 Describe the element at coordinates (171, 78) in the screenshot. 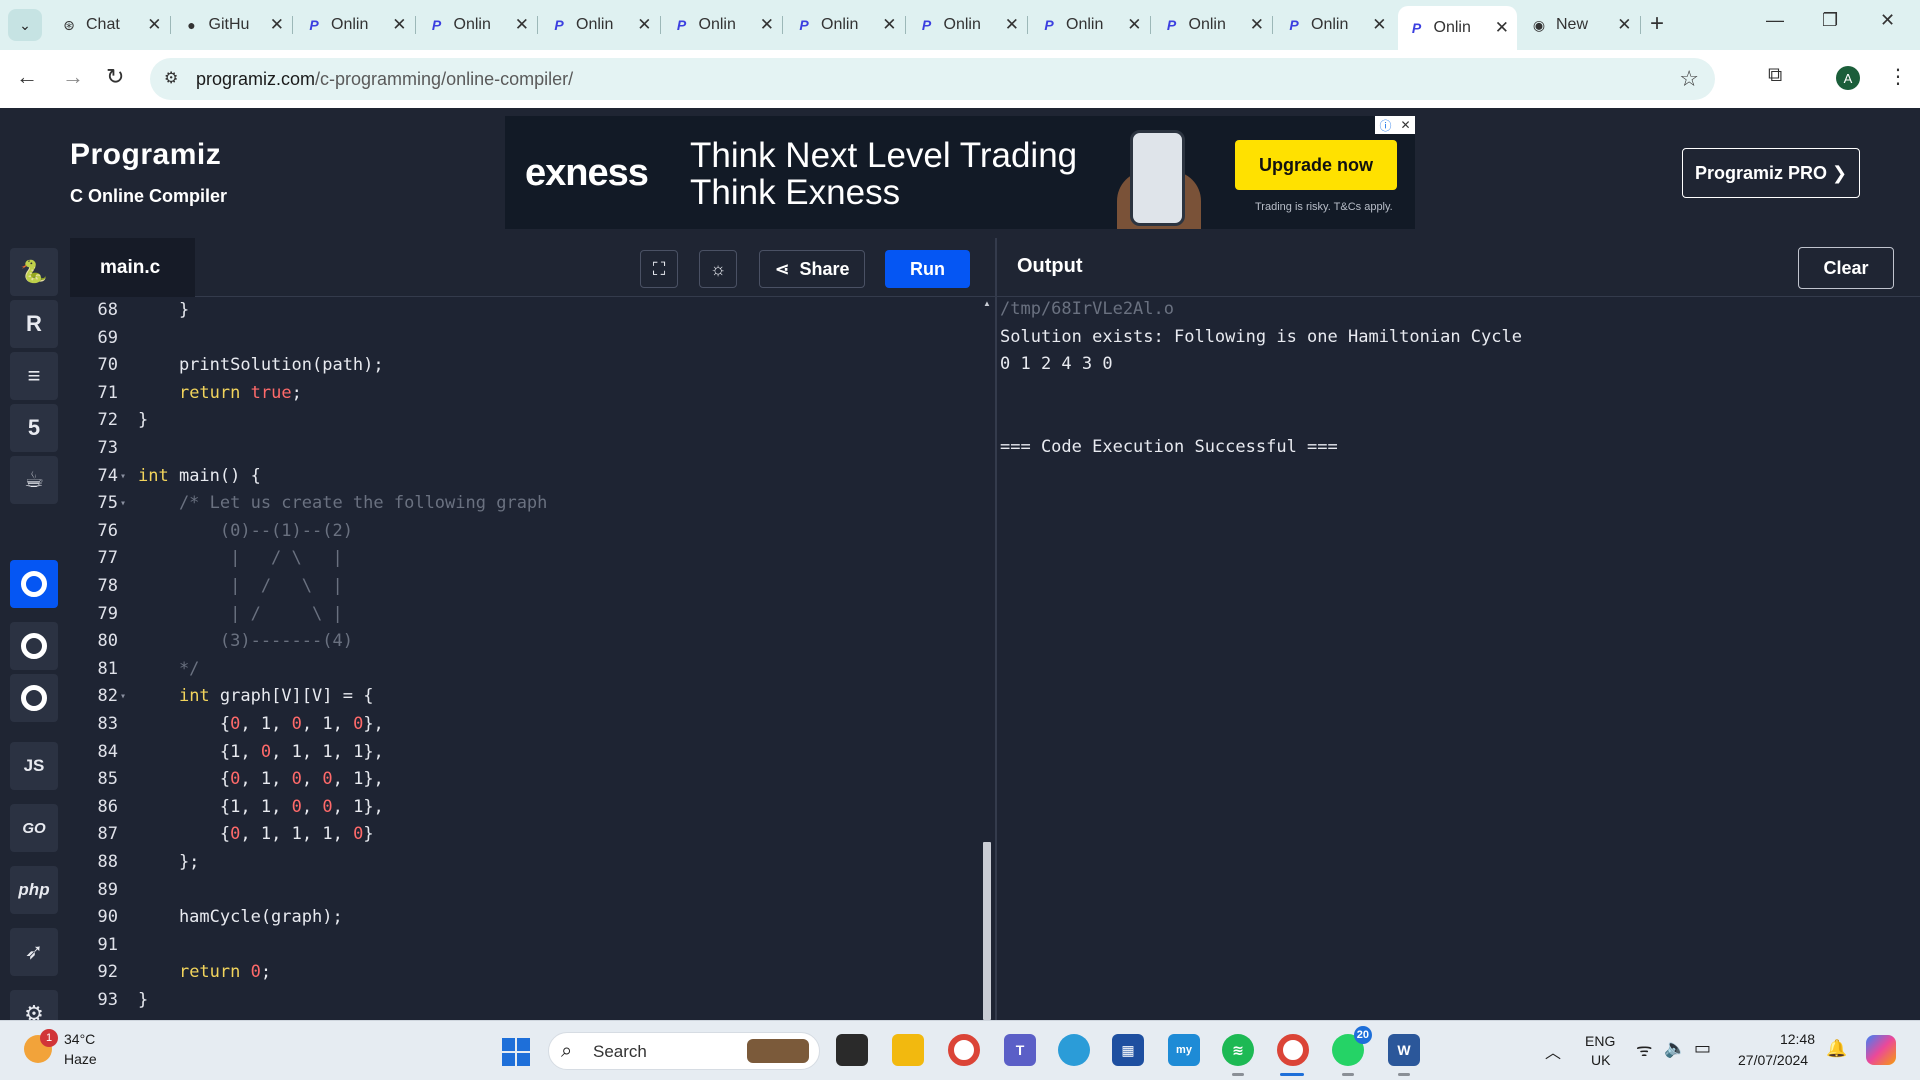

I see `site-info-icon: ⚙` at that location.